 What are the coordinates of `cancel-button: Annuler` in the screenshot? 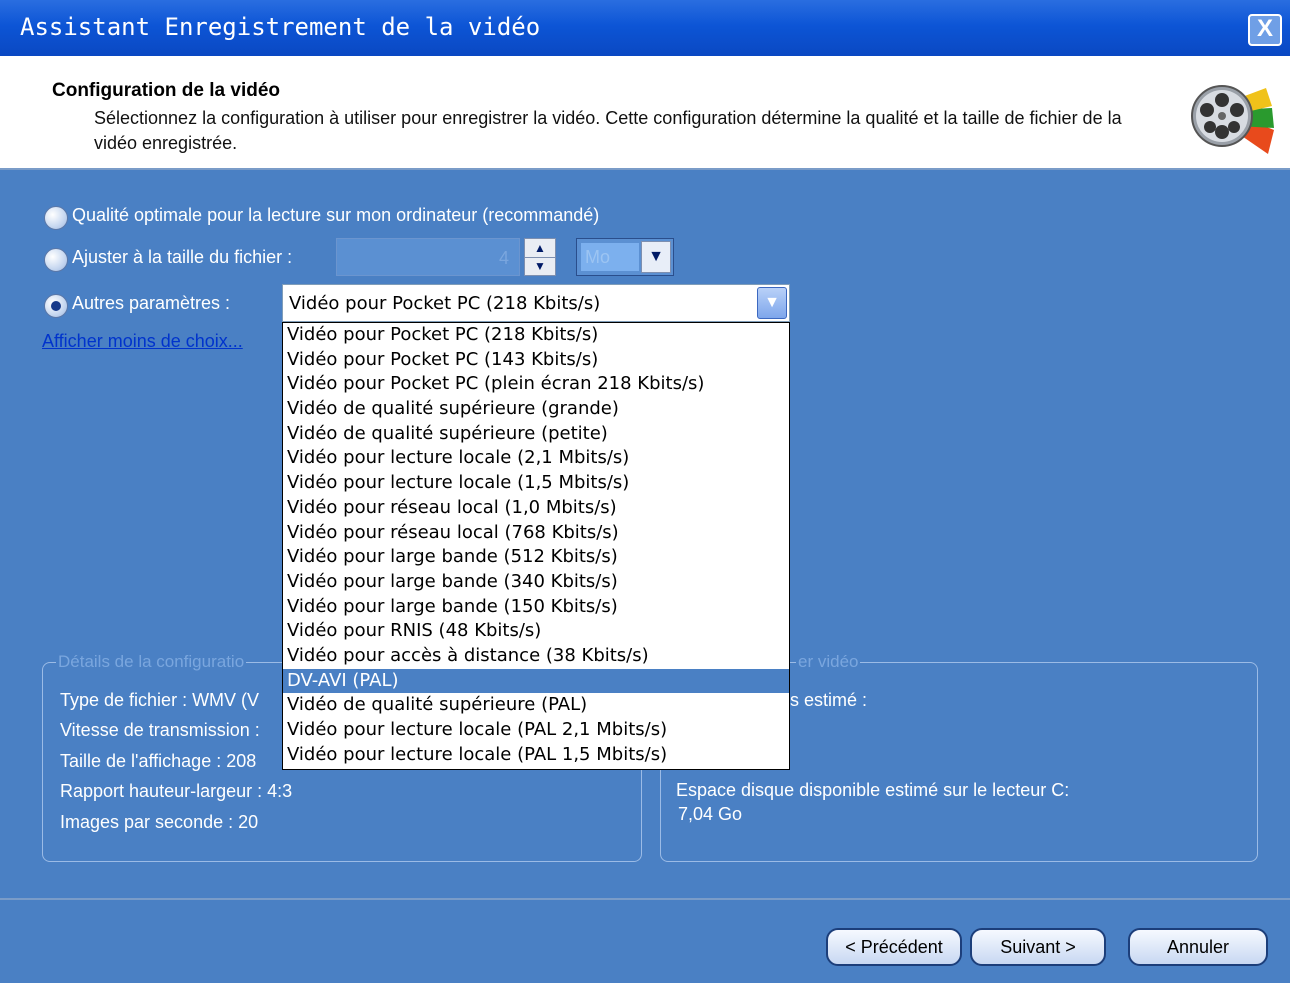 It's located at (1198, 947).